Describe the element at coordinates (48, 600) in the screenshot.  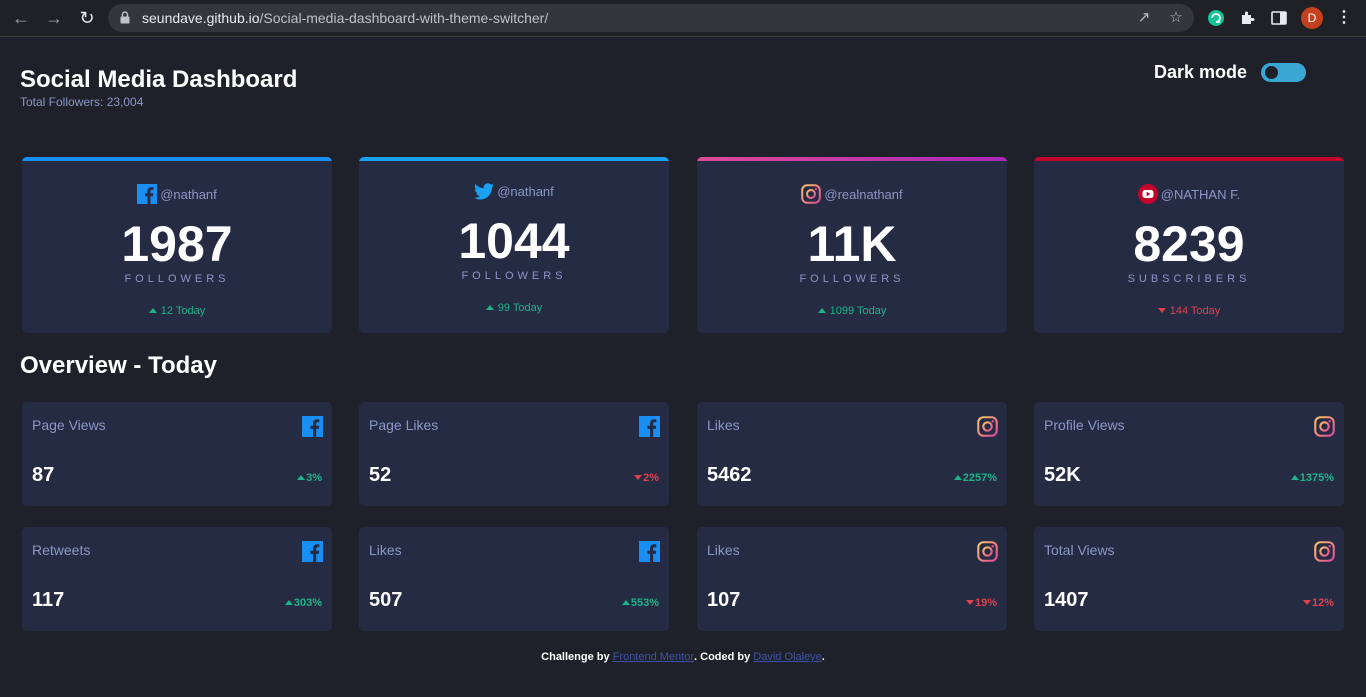
I see `metric-value: 117` at that location.